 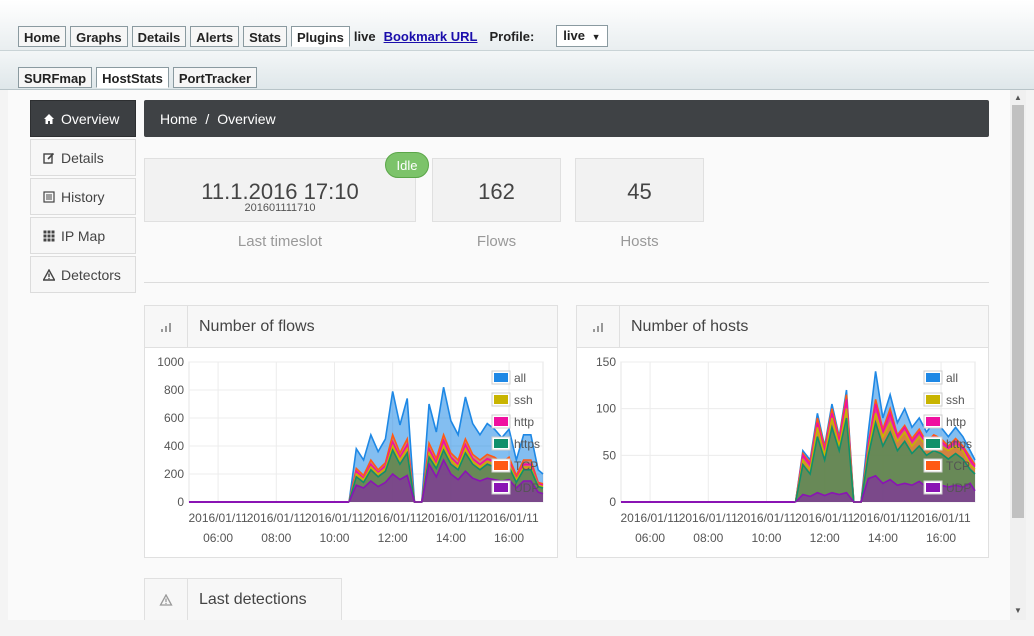 I want to click on scrollbar-thumb, so click(x=1018, y=311).